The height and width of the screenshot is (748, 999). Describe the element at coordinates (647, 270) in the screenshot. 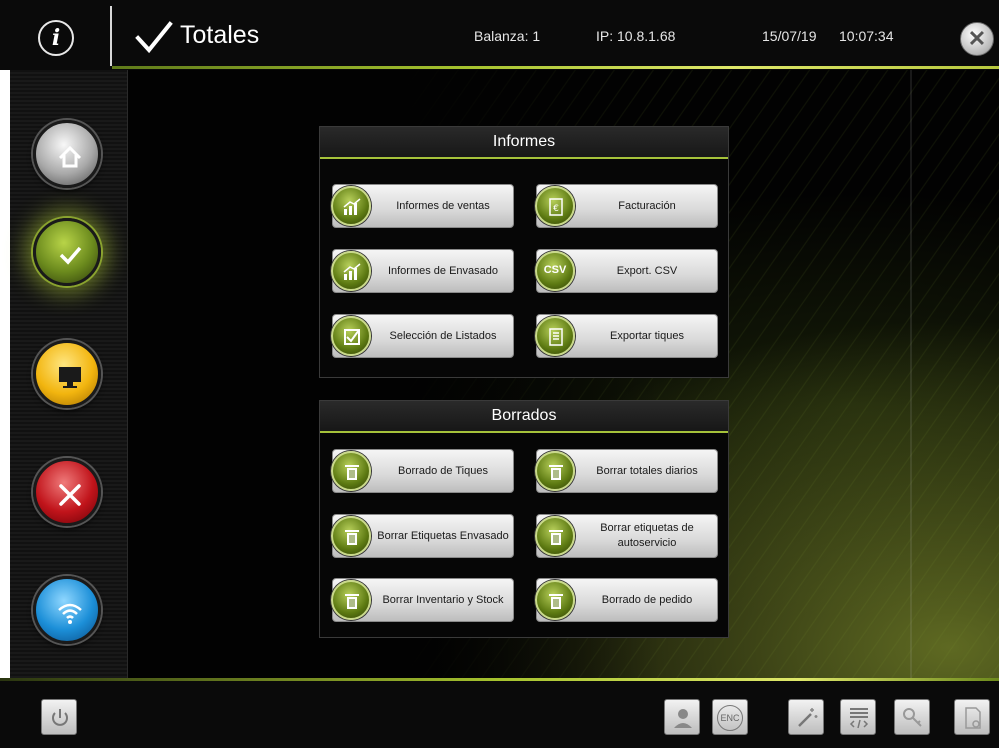

I see `button-label: Export. CSV` at that location.